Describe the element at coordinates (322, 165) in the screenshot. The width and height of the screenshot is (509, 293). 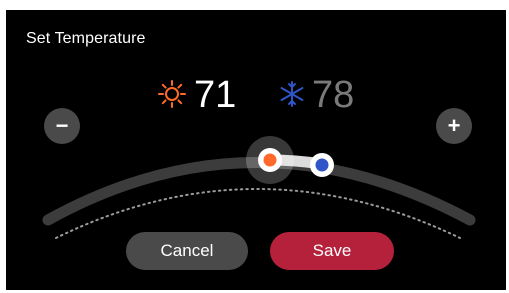
I see `cool-thumb` at that location.